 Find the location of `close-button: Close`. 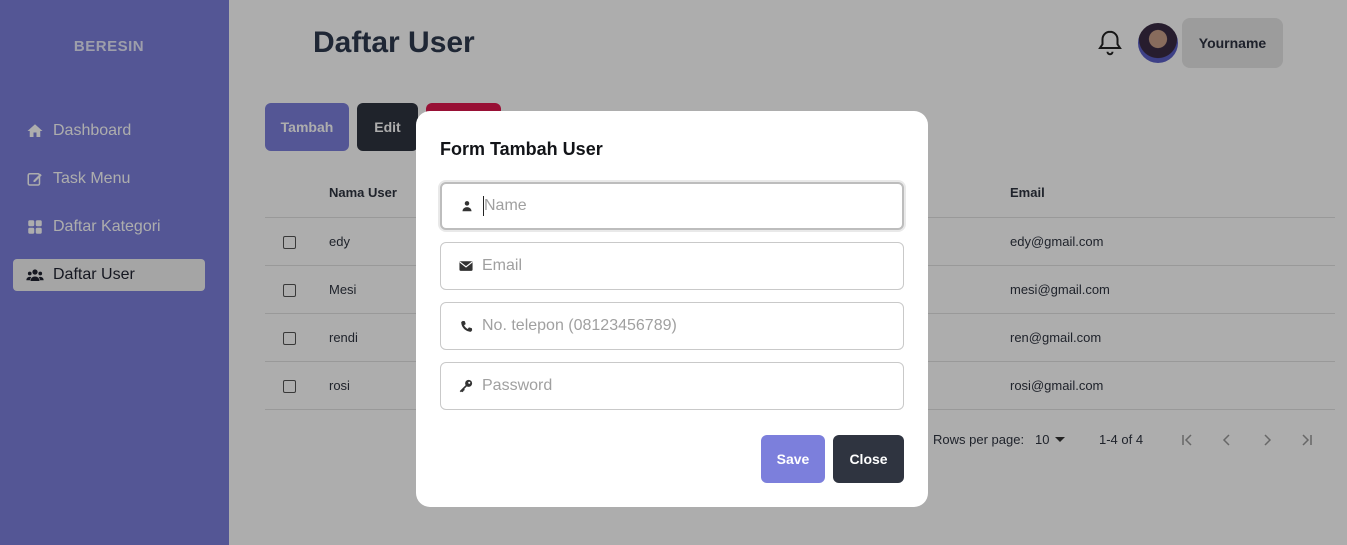

close-button: Close is located at coordinates (868, 459).